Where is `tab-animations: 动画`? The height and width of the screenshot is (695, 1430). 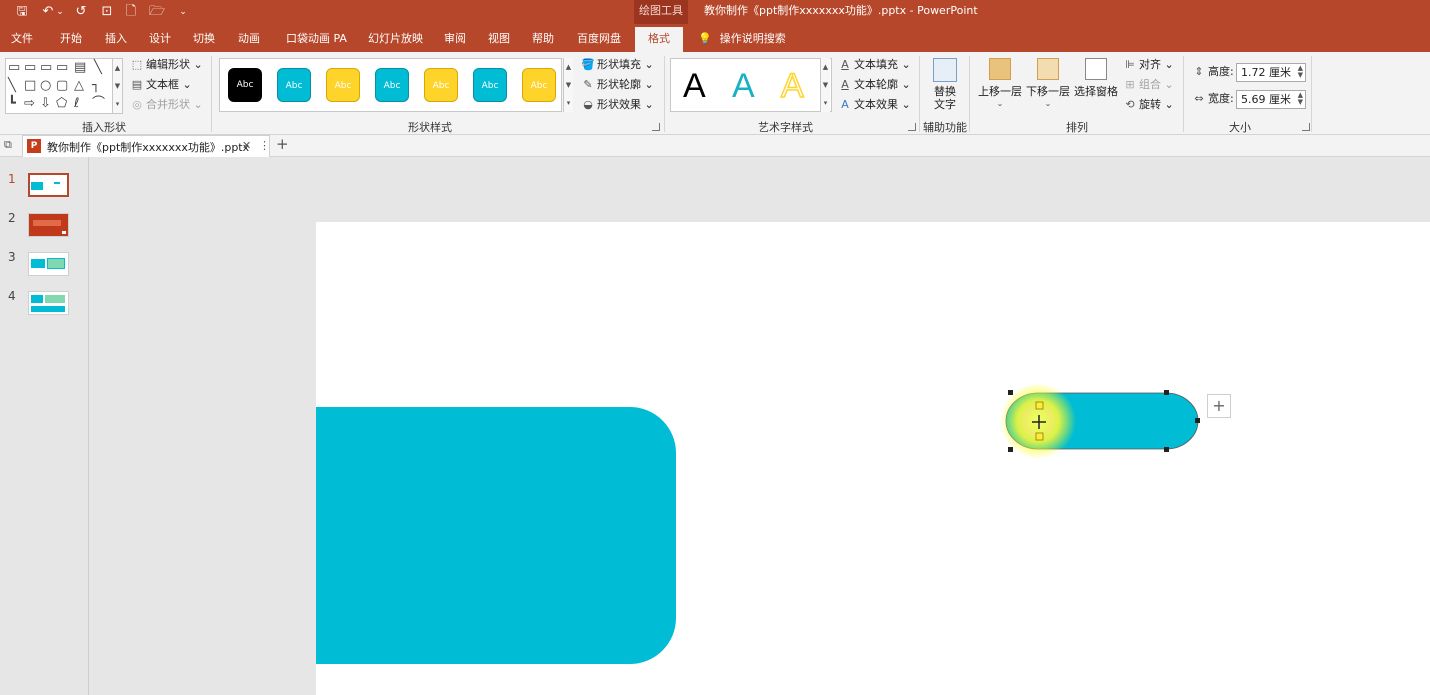
tab-animations: 动画 is located at coordinates (249, 38).